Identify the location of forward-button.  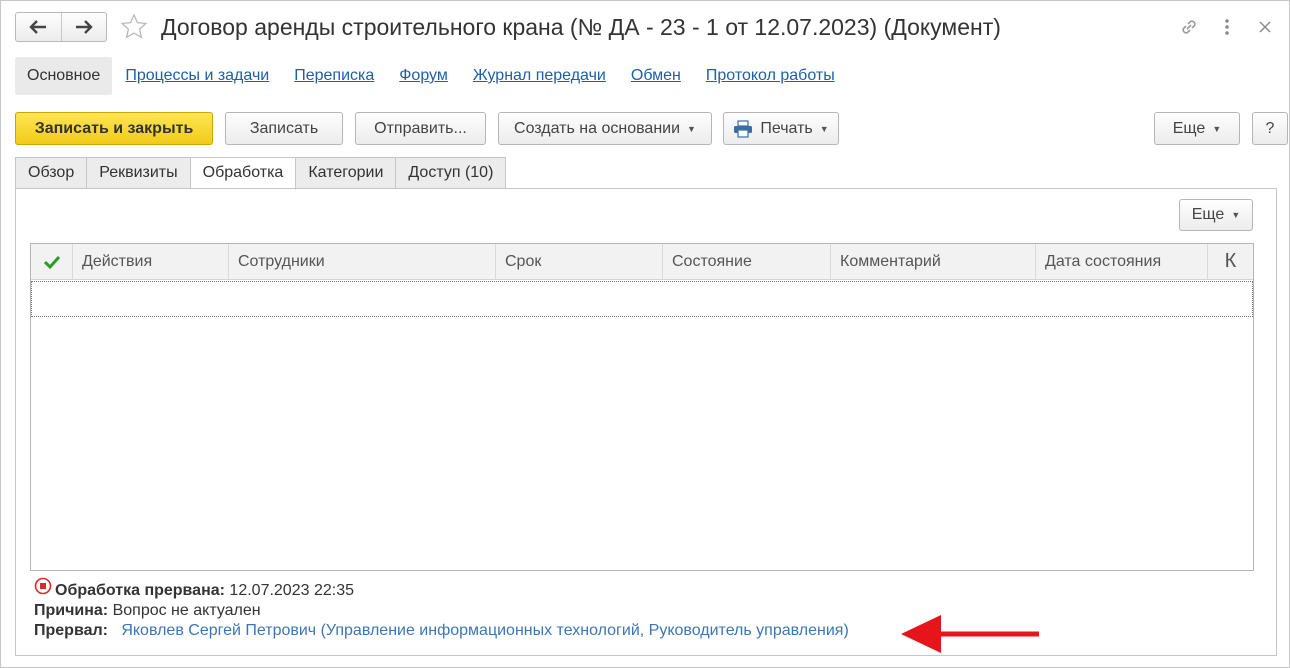
(83, 27).